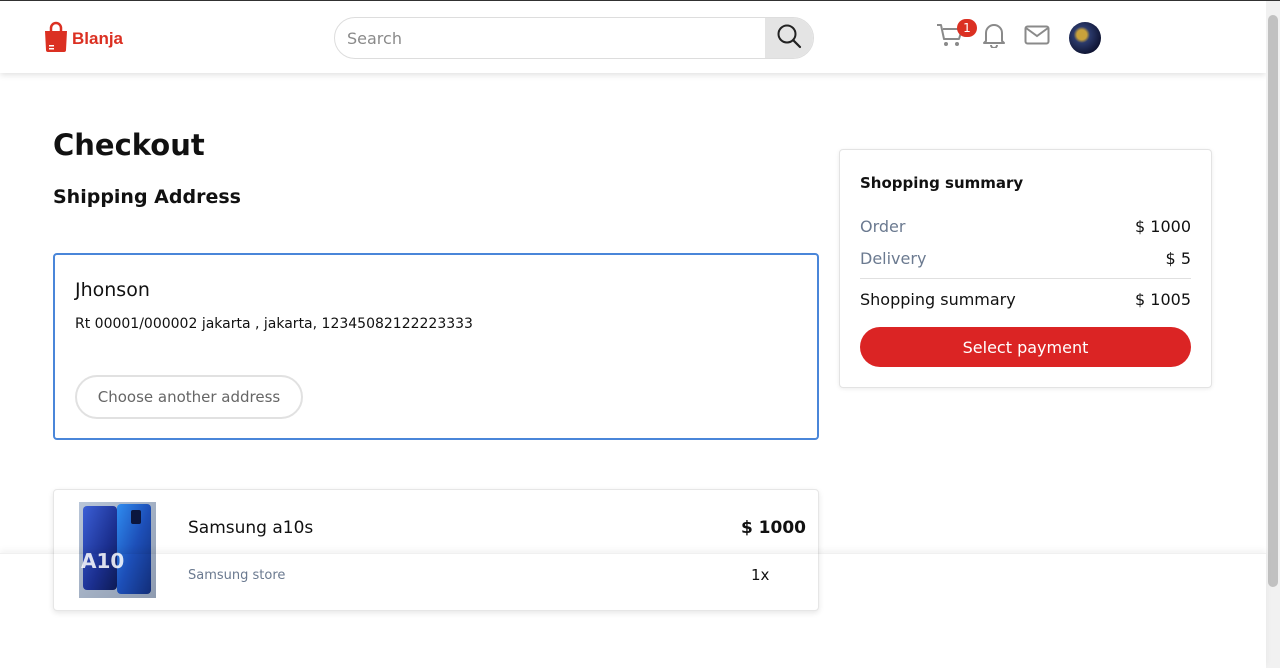 This screenshot has height=668, width=1280. What do you see at coordinates (1025, 299) in the screenshot?
I see `total-row: Shopping summary $ 1005` at bounding box center [1025, 299].